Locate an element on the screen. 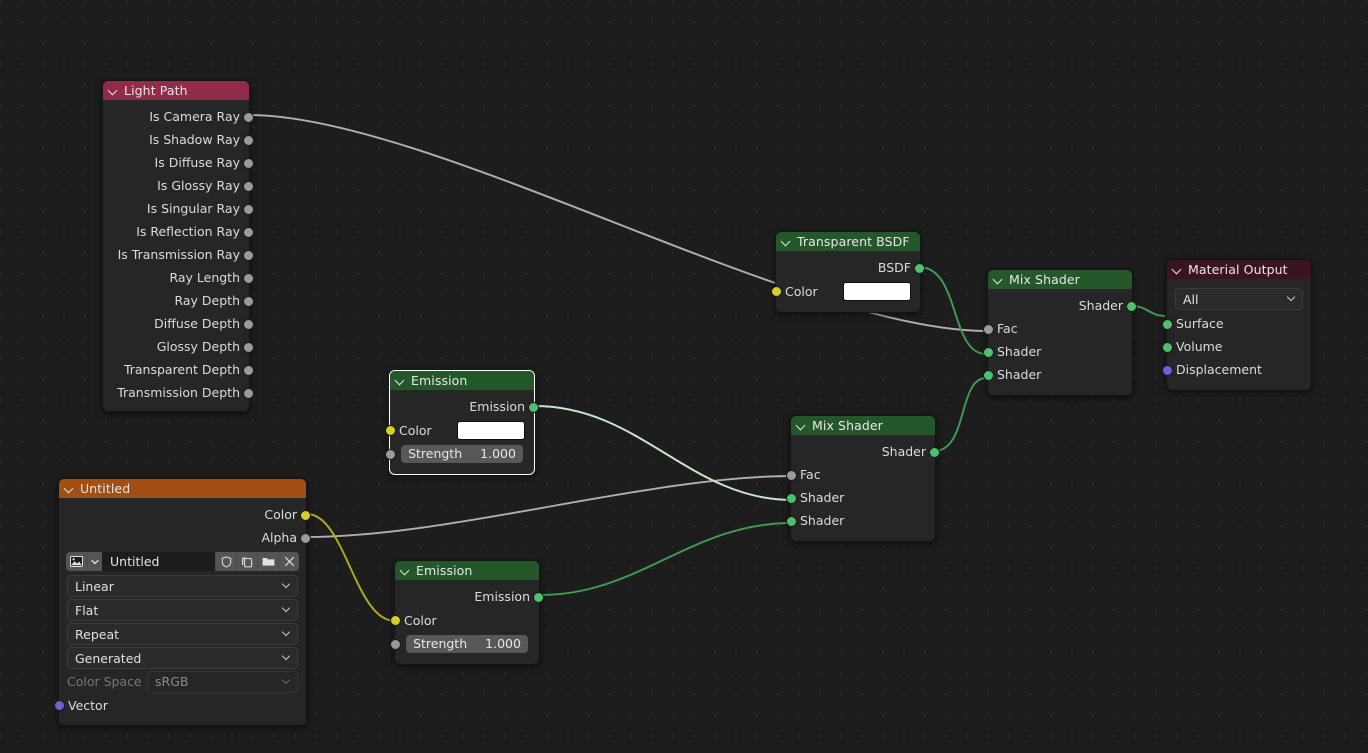 Image resolution: width=1368 pixels, height=753 pixels. socket-row-output: Transmission Depth is located at coordinates (178, 392).